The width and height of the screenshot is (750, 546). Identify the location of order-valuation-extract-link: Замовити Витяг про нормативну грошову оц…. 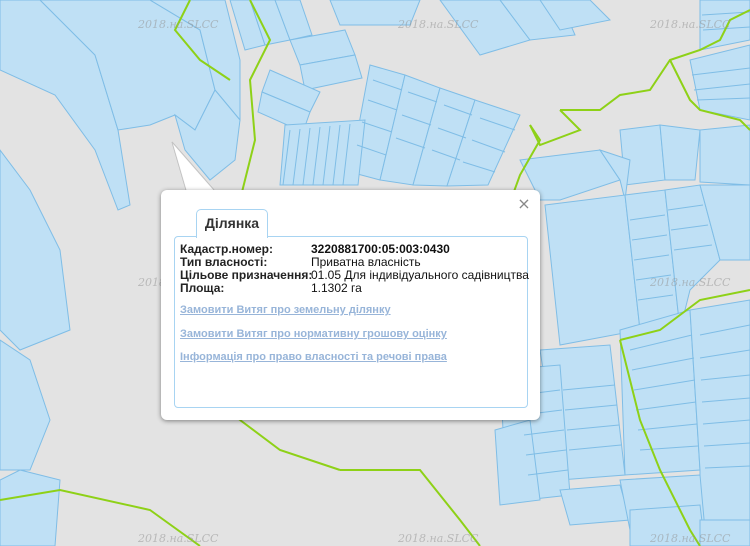
(313, 334).